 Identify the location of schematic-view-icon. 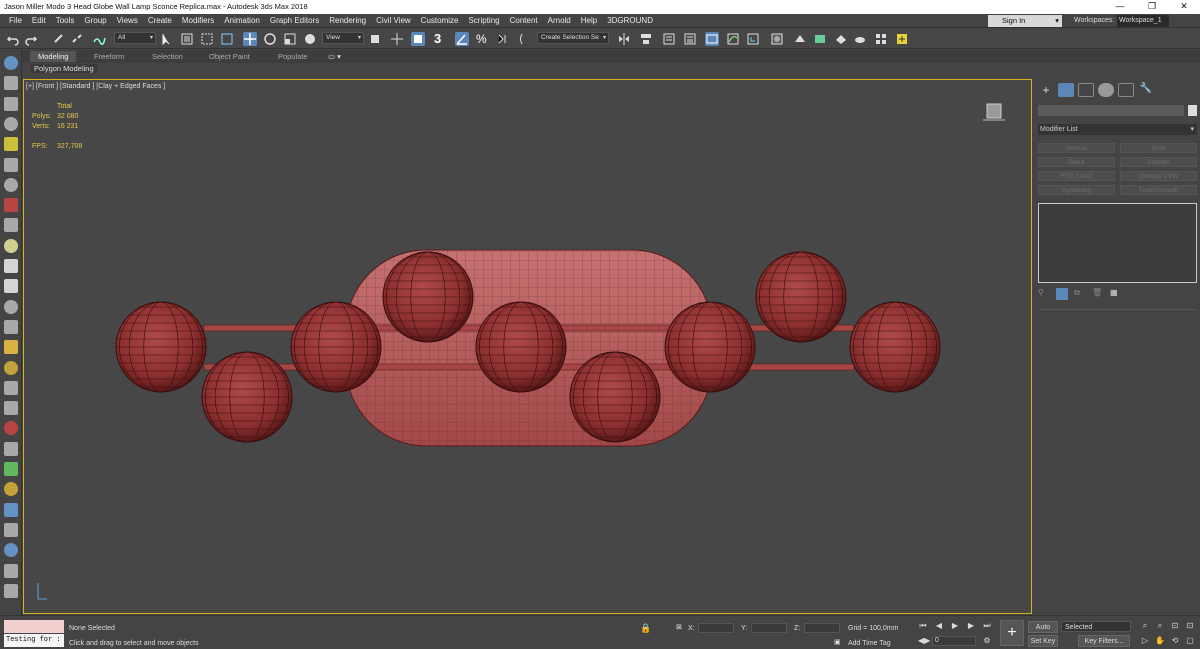
(753, 39).